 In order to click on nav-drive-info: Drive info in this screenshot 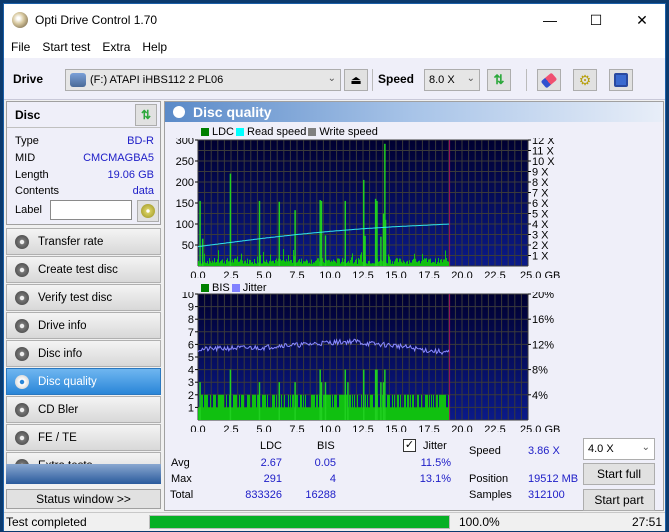, I will do `click(83, 325)`.